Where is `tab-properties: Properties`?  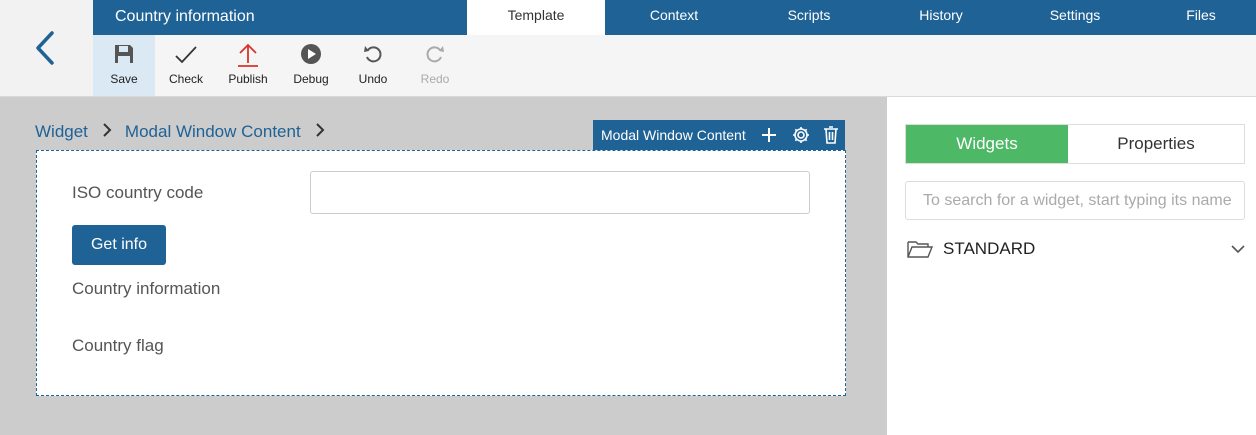 tab-properties: Properties is located at coordinates (1156, 144).